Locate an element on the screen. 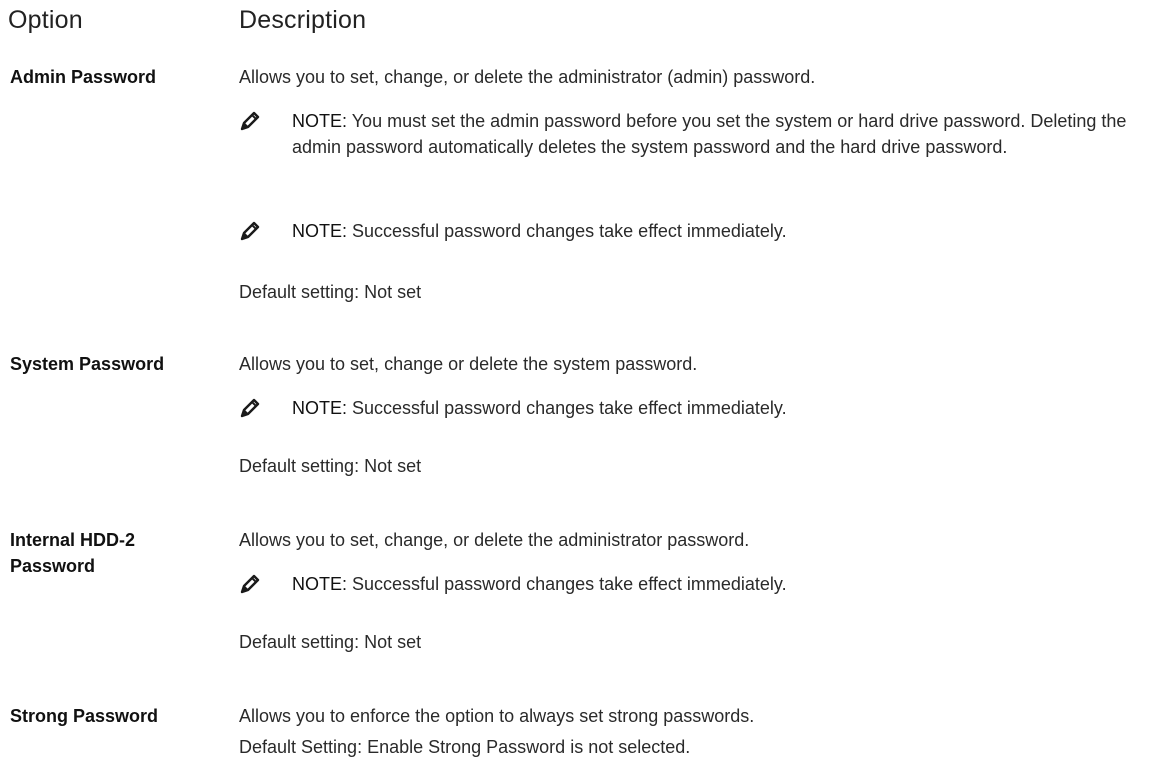  default-internal-hdd2-password: Default setting: Not set is located at coordinates (330, 642).